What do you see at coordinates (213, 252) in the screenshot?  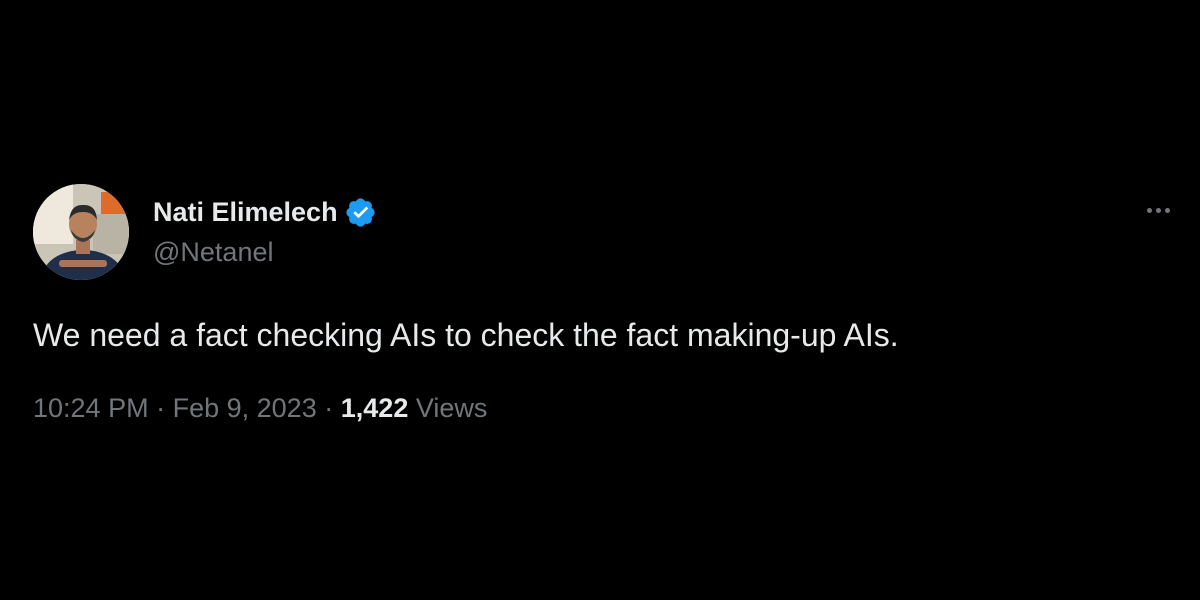 I see `author-handle: @Netanel` at bounding box center [213, 252].